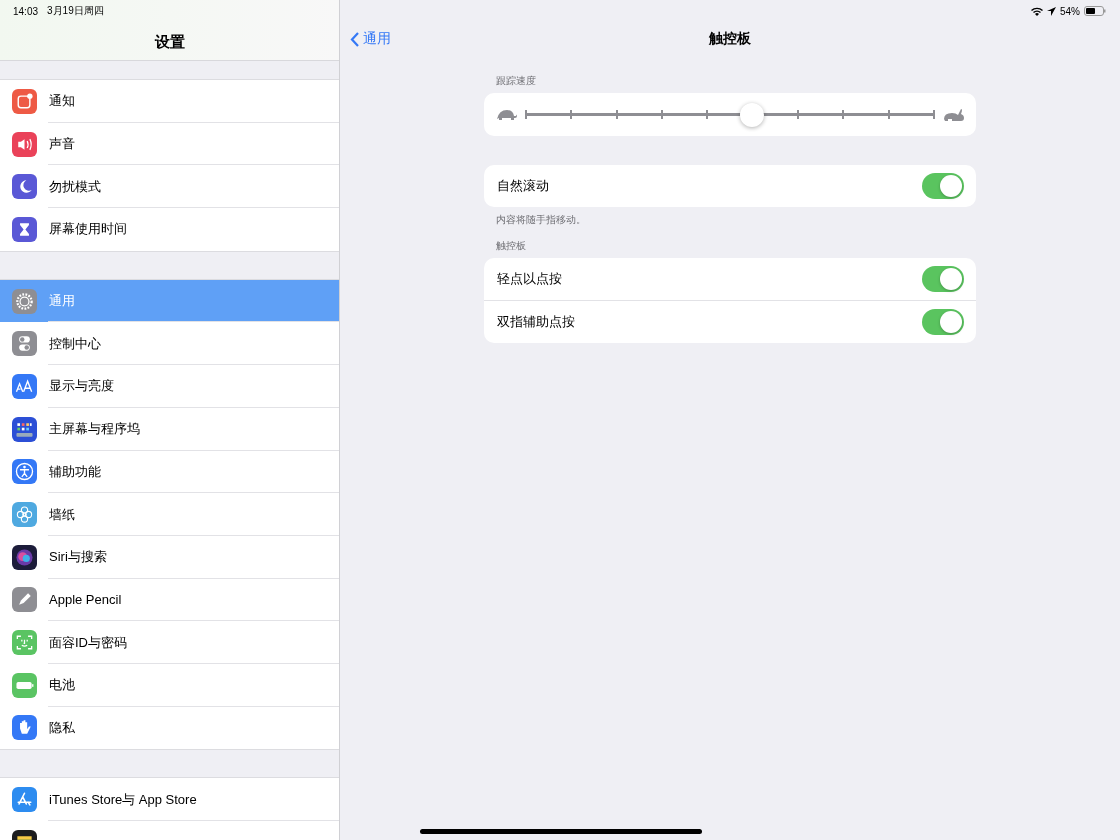  What do you see at coordinates (536, 322) in the screenshot?
I see `setting-label: 双指辅助点按` at bounding box center [536, 322].